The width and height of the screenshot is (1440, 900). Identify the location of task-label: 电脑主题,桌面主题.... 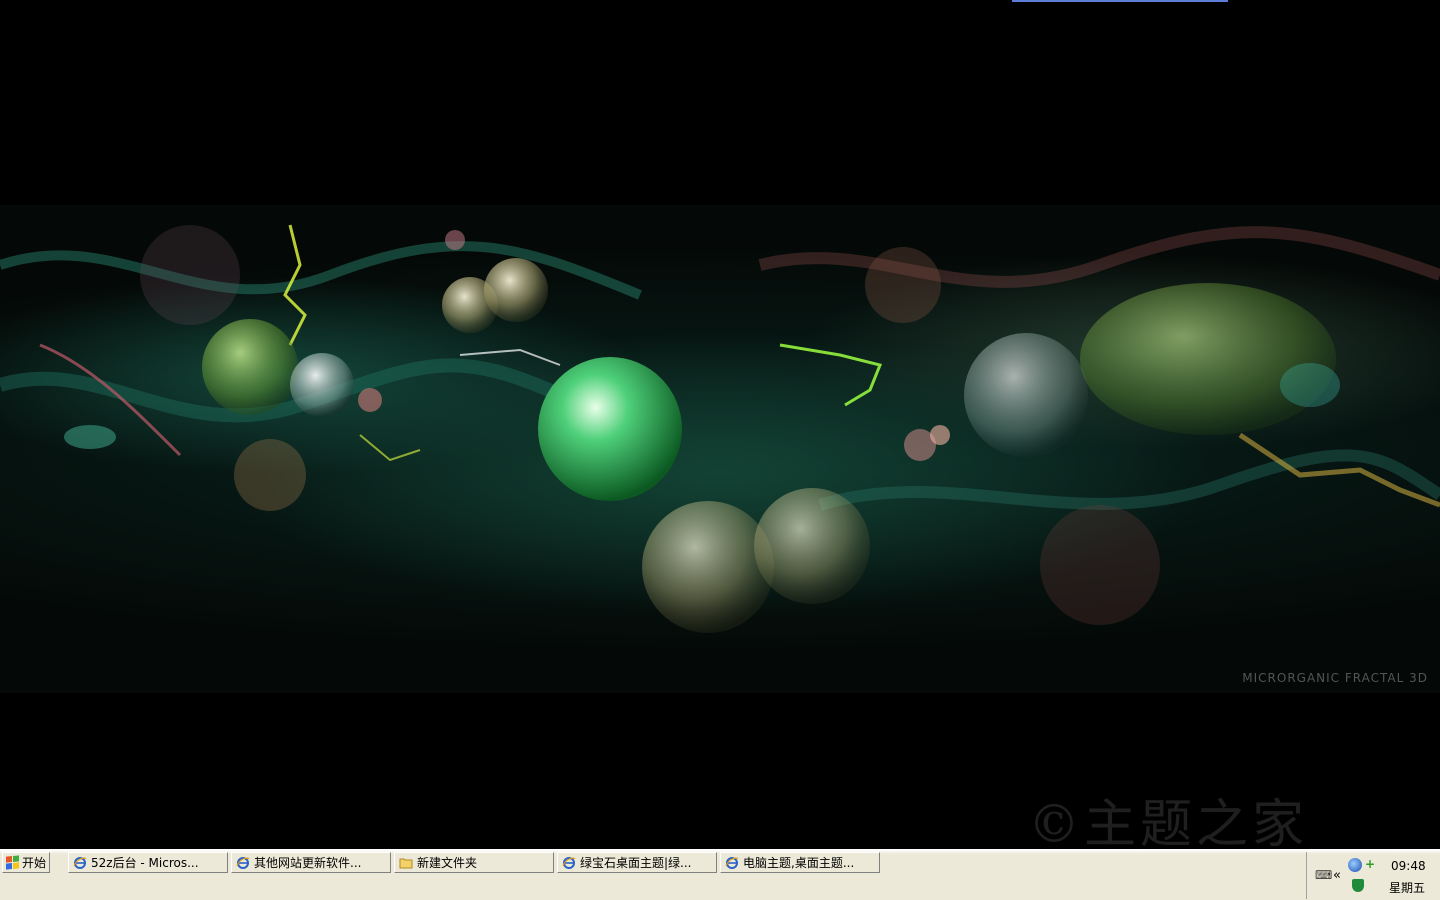
(799, 863).